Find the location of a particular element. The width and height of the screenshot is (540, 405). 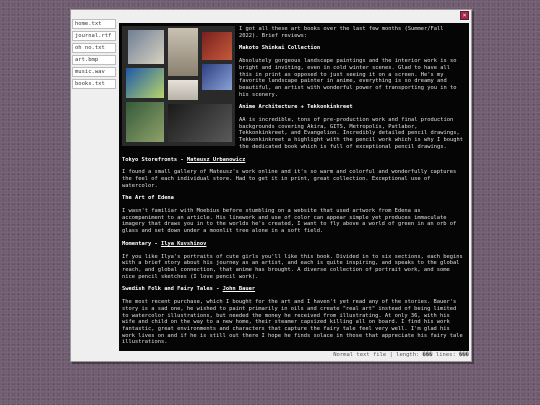

section-title: Swedish Folk and Fairy Tales - is located at coordinates (172, 289).